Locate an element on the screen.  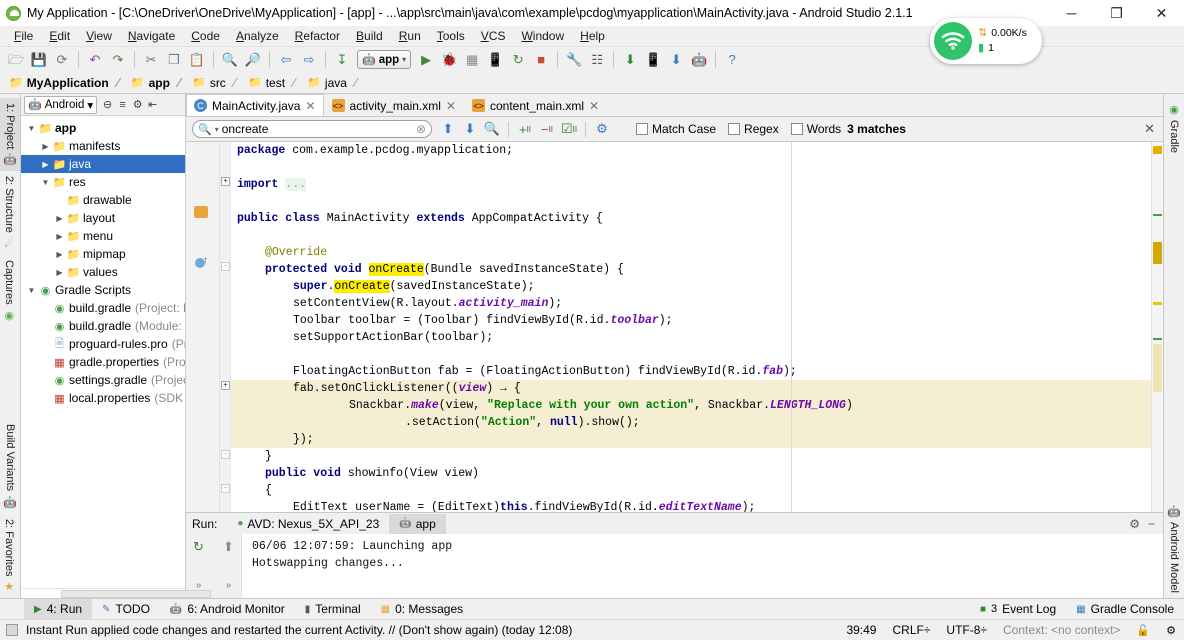
collapse-all-icon: ⊖ is located at coordinates (107, 105).